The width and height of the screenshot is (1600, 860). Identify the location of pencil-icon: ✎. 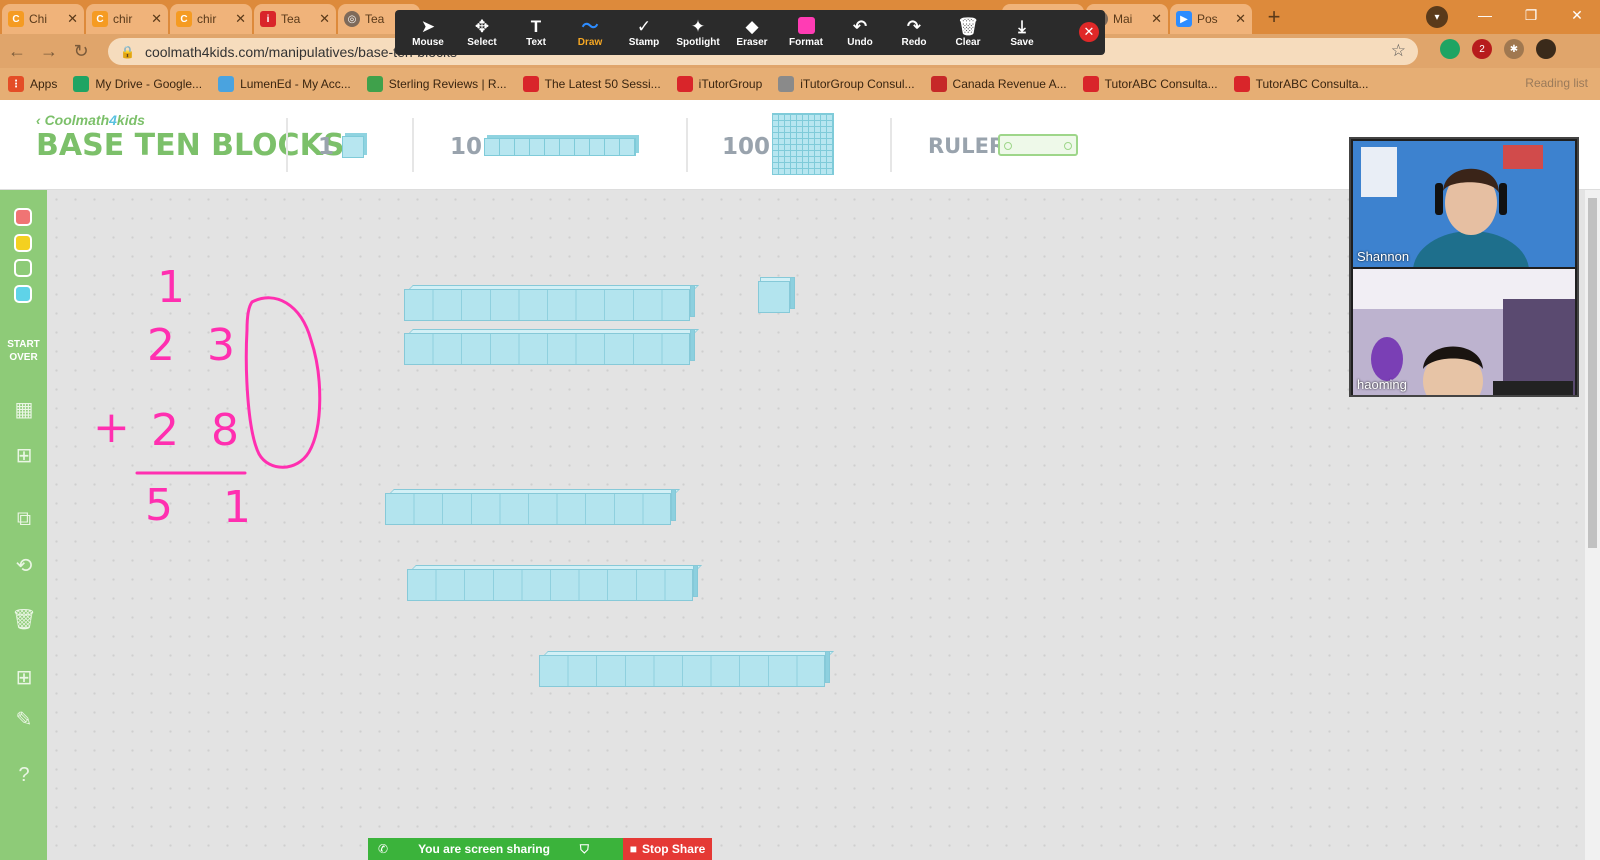
(24, 719).